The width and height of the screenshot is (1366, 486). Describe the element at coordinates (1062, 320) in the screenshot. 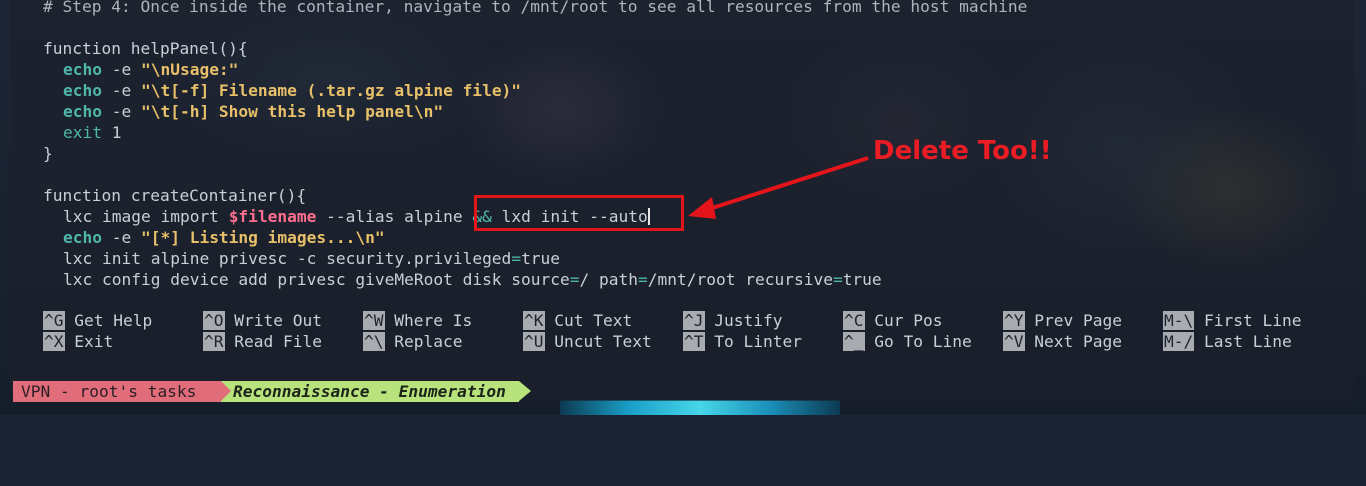

I see `shortcut-prev-page: ^Y Prev Page` at that location.